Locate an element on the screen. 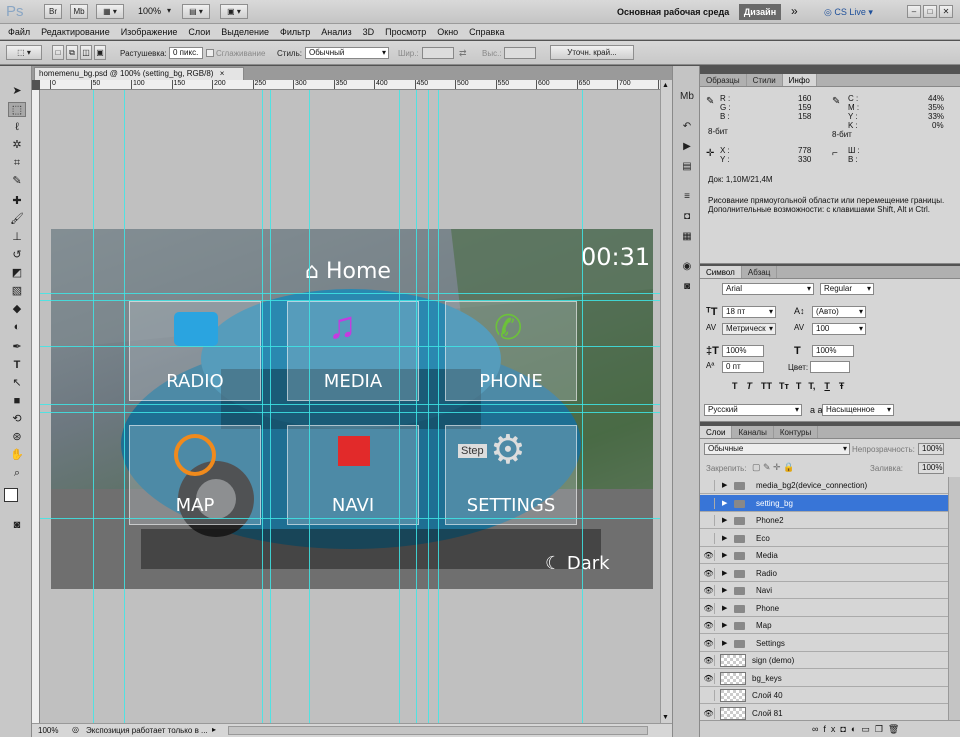 The width and height of the screenshot is (960, 737). foreground-color-swatch is located at coordinates (11, 495).